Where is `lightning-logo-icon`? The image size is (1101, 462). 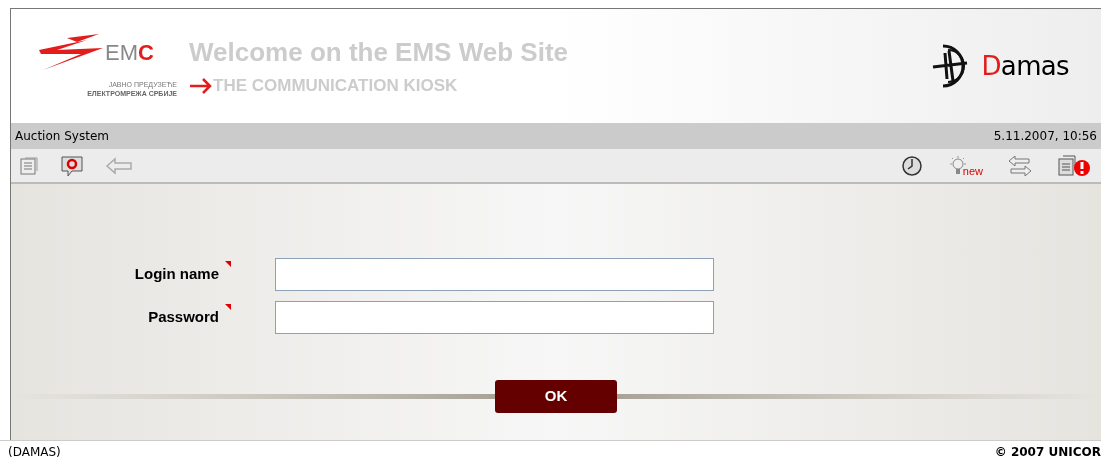 lightning-logo-icon is located at coordinates (70, 52).